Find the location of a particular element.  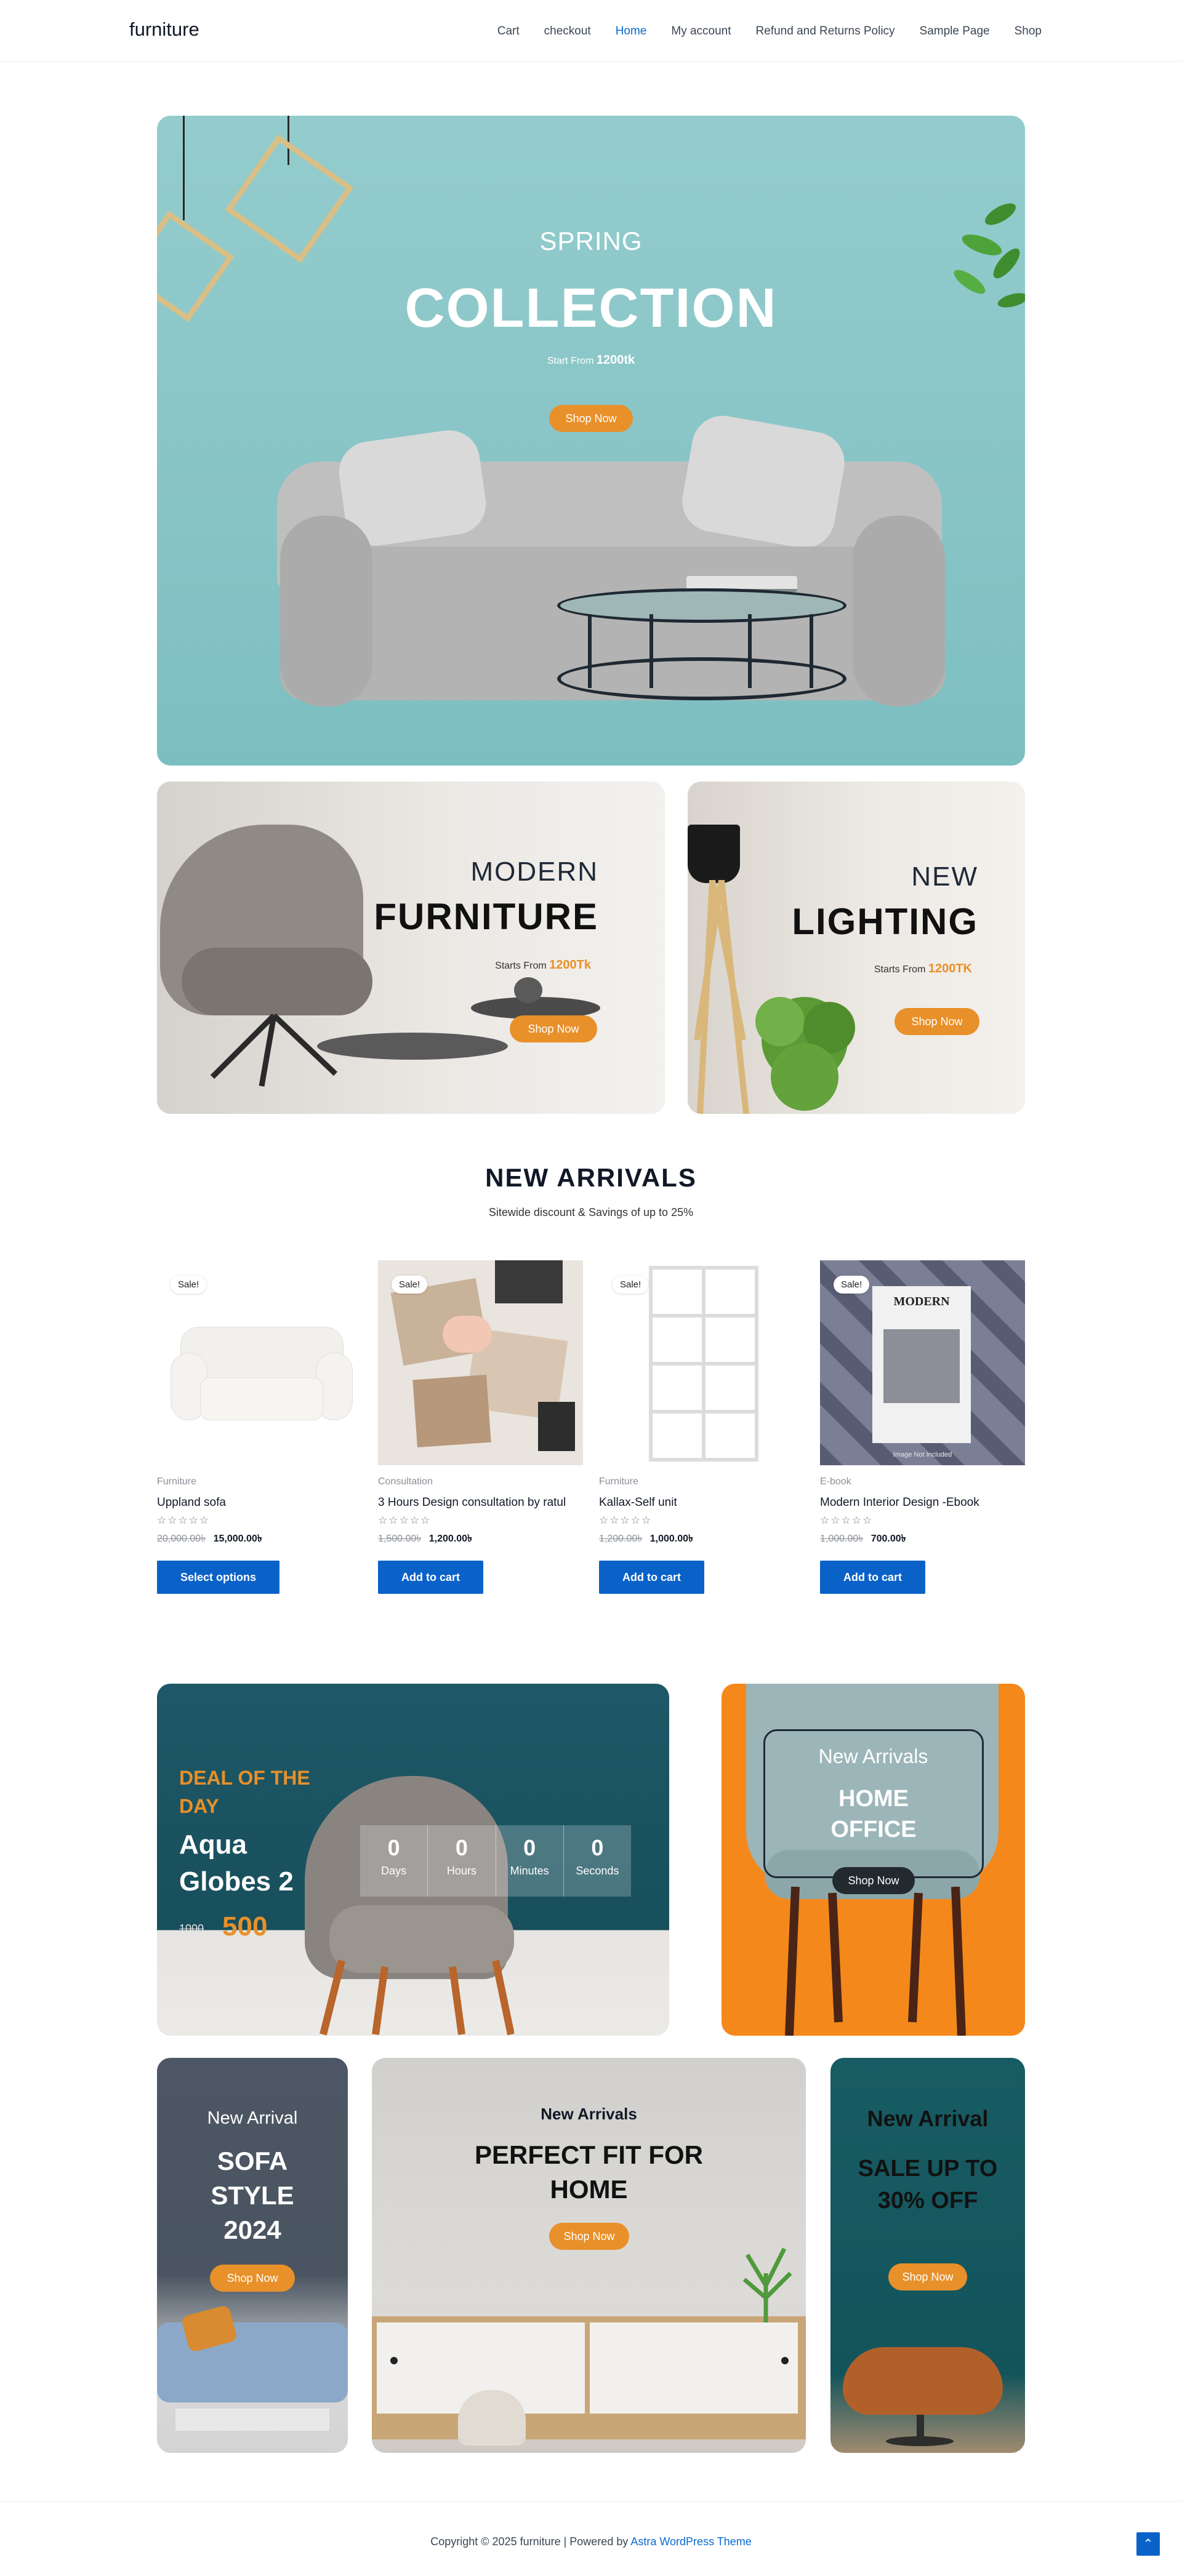

promo-light-price: Starts From 1200TK is located at coordinates (923, 969).